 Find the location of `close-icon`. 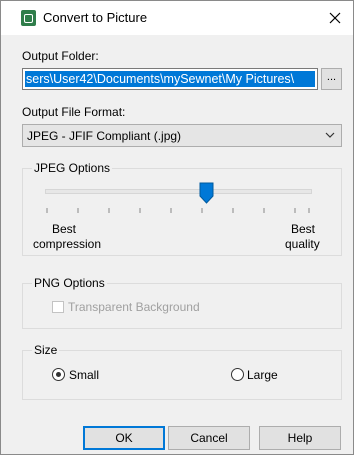

close-icon is located at coordinates (335, 18).